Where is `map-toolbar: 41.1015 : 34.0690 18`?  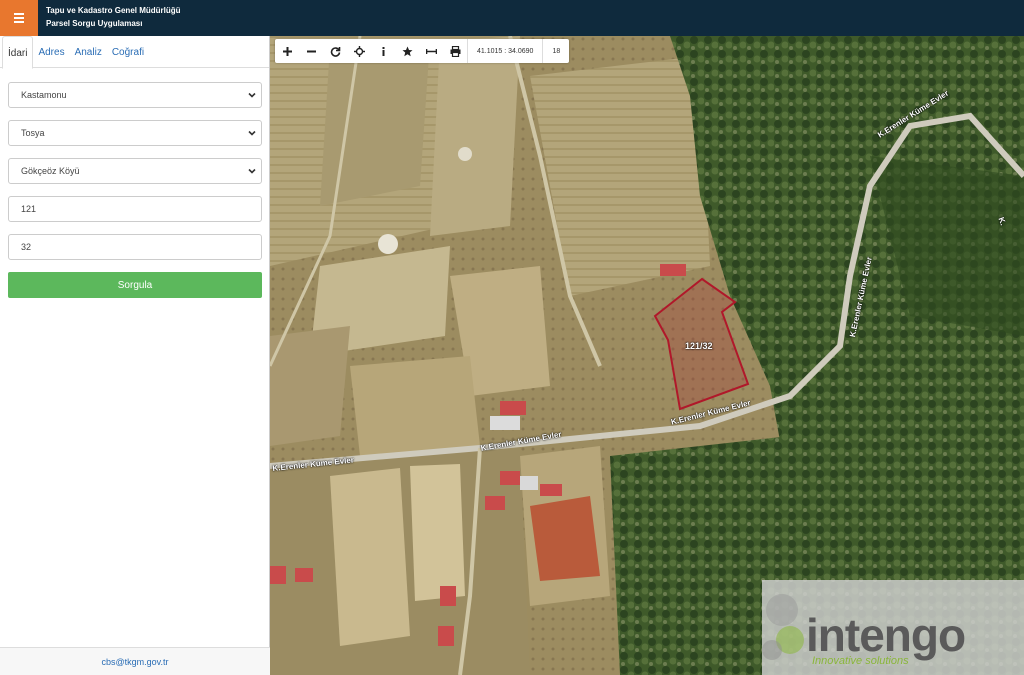
map-toolbar: 41.1015 : 34.0690 18 is located at coordinates (422, 51).